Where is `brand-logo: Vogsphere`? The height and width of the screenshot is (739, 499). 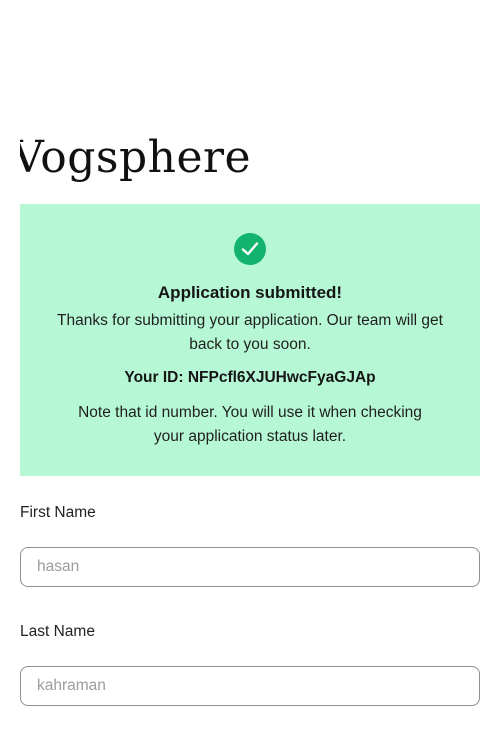 brand-logo: Vogsphere is located at coordinates (136, 157).